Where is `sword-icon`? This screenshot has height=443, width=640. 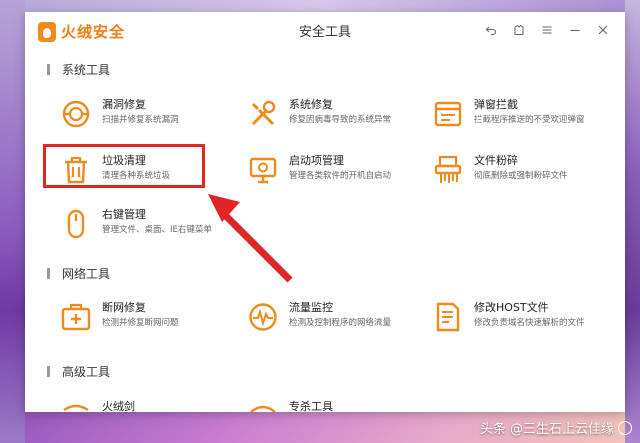
sword-icon is located at coordinates (76, 405).